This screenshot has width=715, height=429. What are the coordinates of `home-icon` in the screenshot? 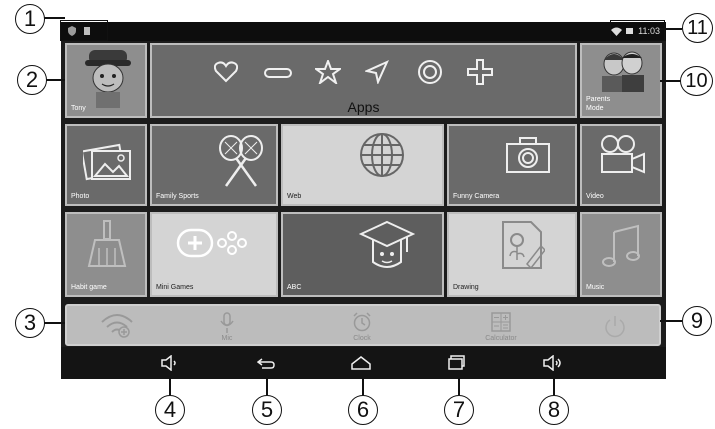 It's located at (361, 363).